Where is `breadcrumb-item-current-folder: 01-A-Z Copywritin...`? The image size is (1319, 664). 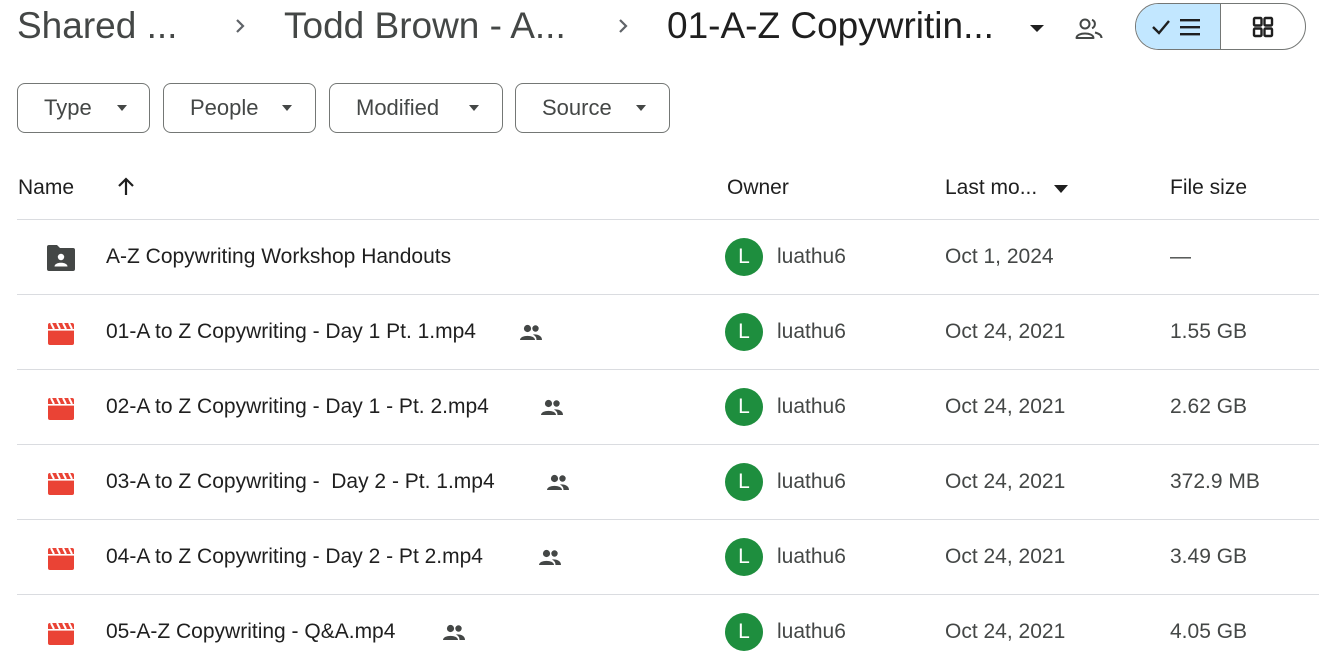
breadcrumb-item-current-folder: 01-A-Z Copywritin... is located at coordinates (830, 26).